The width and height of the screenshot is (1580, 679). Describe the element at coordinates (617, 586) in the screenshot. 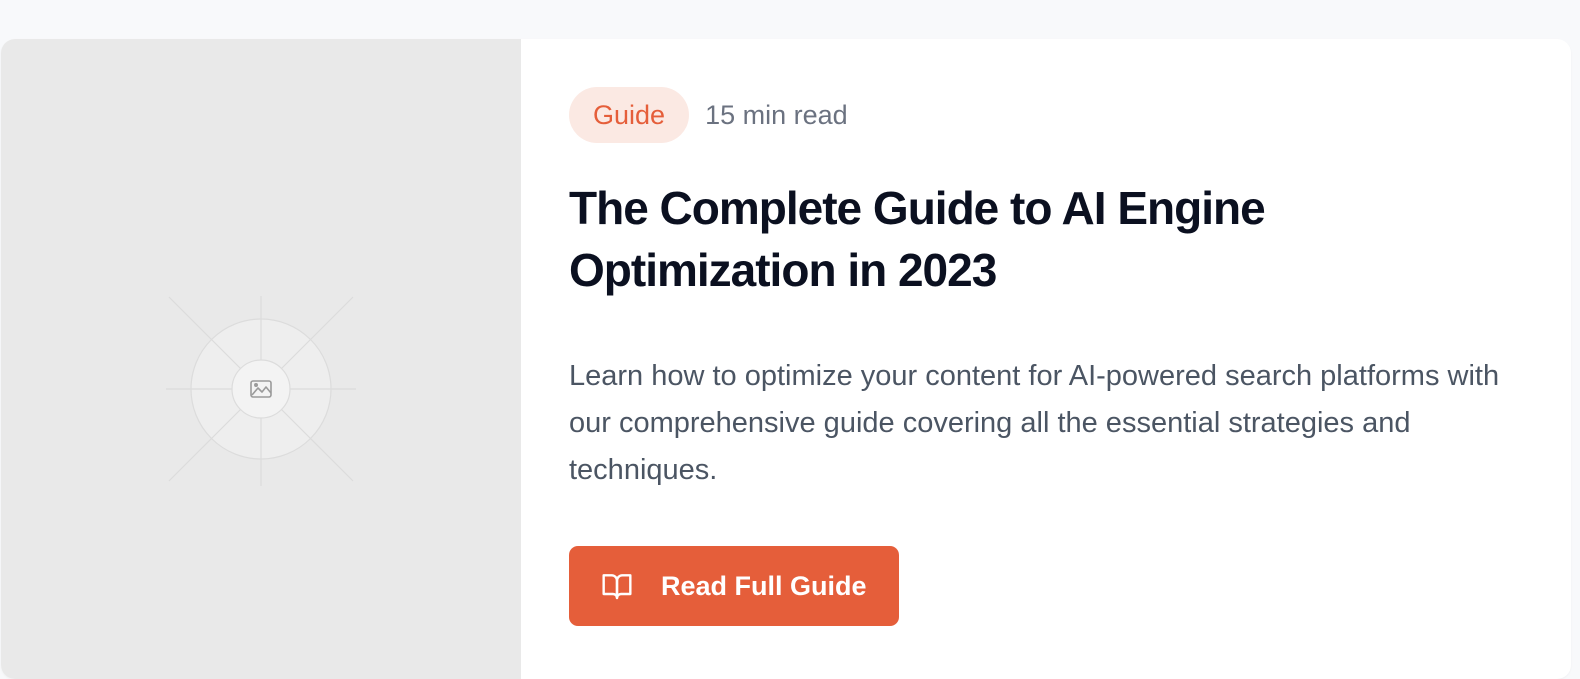

I see `book-open-icon` at that location.